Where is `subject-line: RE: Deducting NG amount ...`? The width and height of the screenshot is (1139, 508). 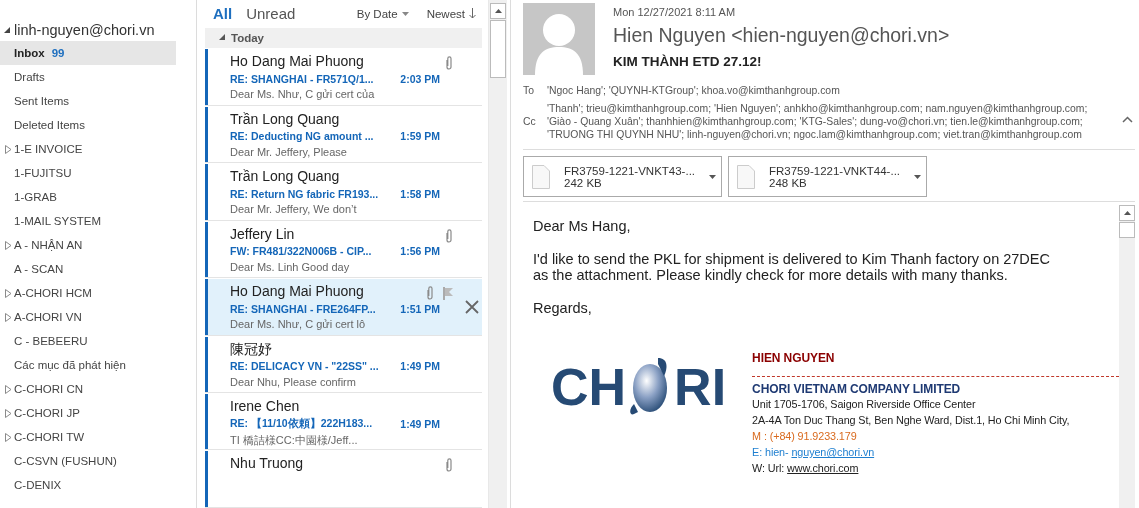
subject-line: RE: Deducting NG amount ... is located at coordinates (302, 136).